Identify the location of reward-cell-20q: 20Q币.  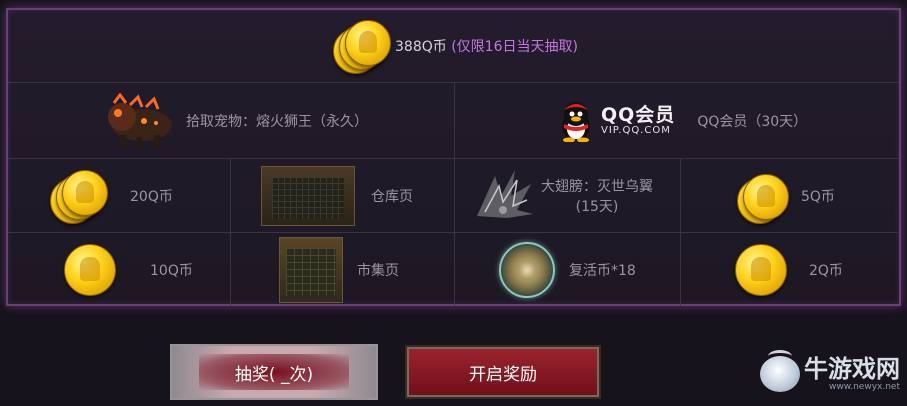
(119, 195).